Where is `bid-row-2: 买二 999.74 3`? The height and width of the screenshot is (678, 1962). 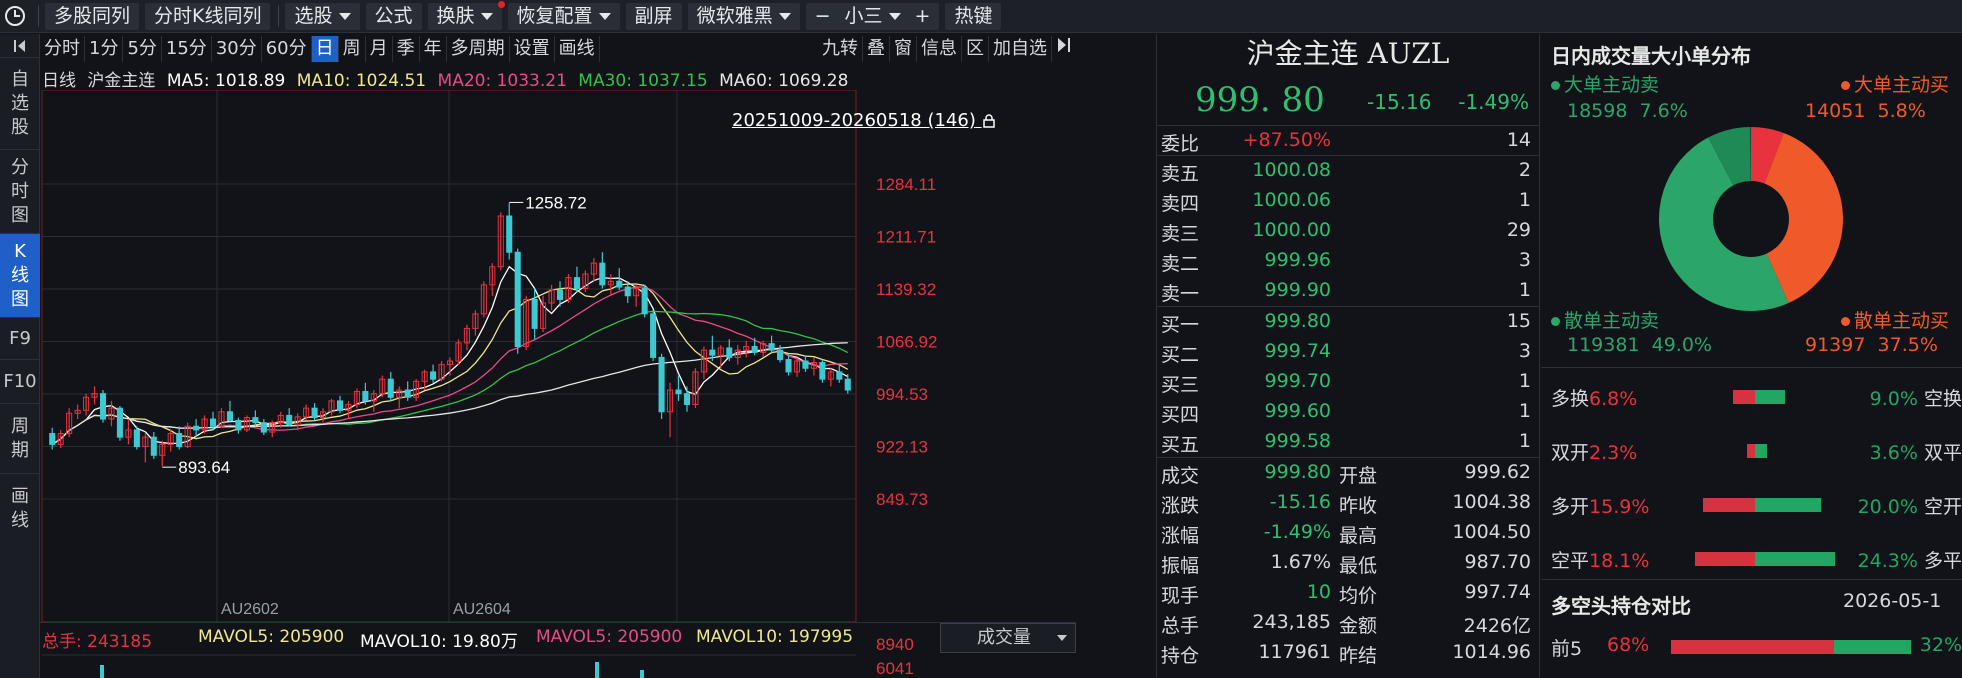
bid-row-2: 买二 999.74 3 is located at coordinates (1348, 352).